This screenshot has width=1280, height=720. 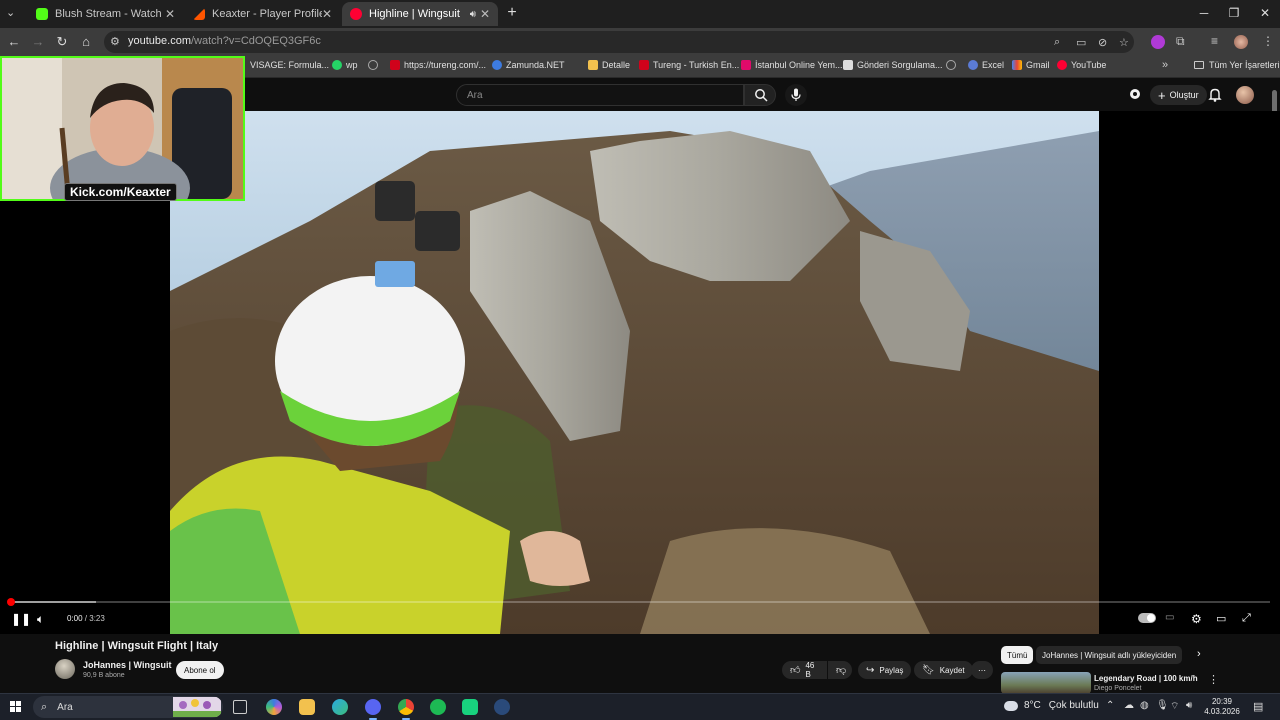 I want to click on voice-search-button, so click(x=796, y=95).